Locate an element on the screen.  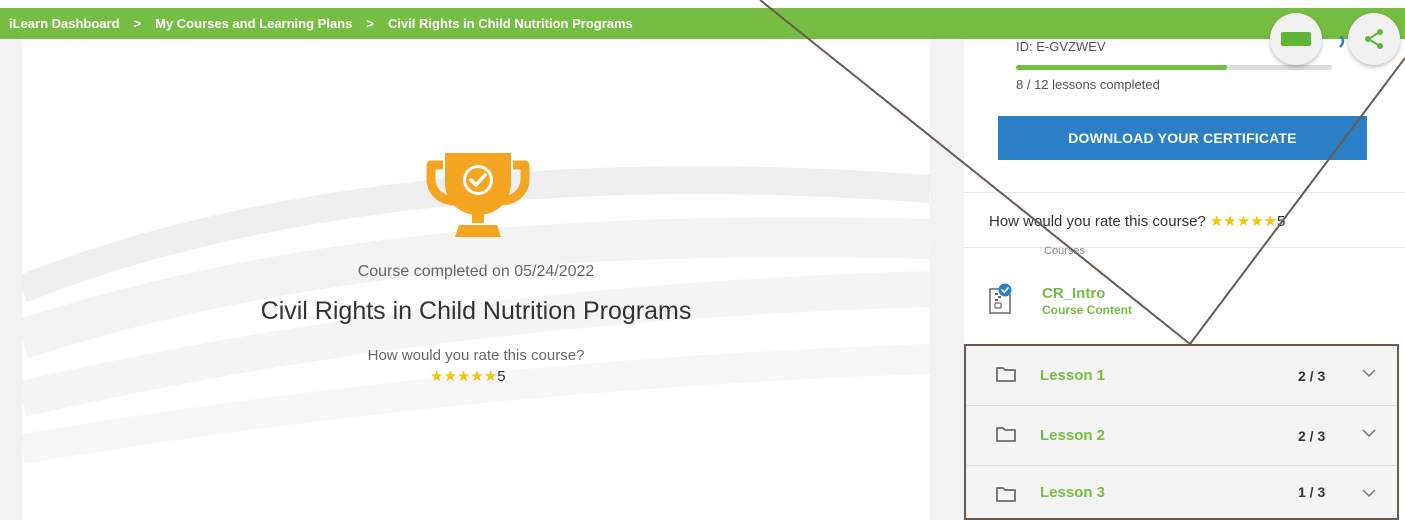
side-rate-question: How would you rate this course? is located at coordinates (1097, 221).